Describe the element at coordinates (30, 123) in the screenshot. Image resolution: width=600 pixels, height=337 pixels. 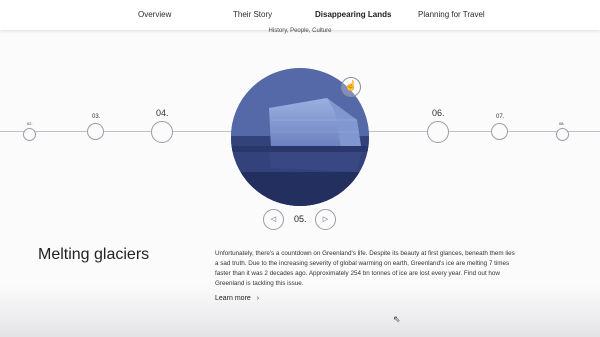
I see `timeline-label: 02.` at that location.